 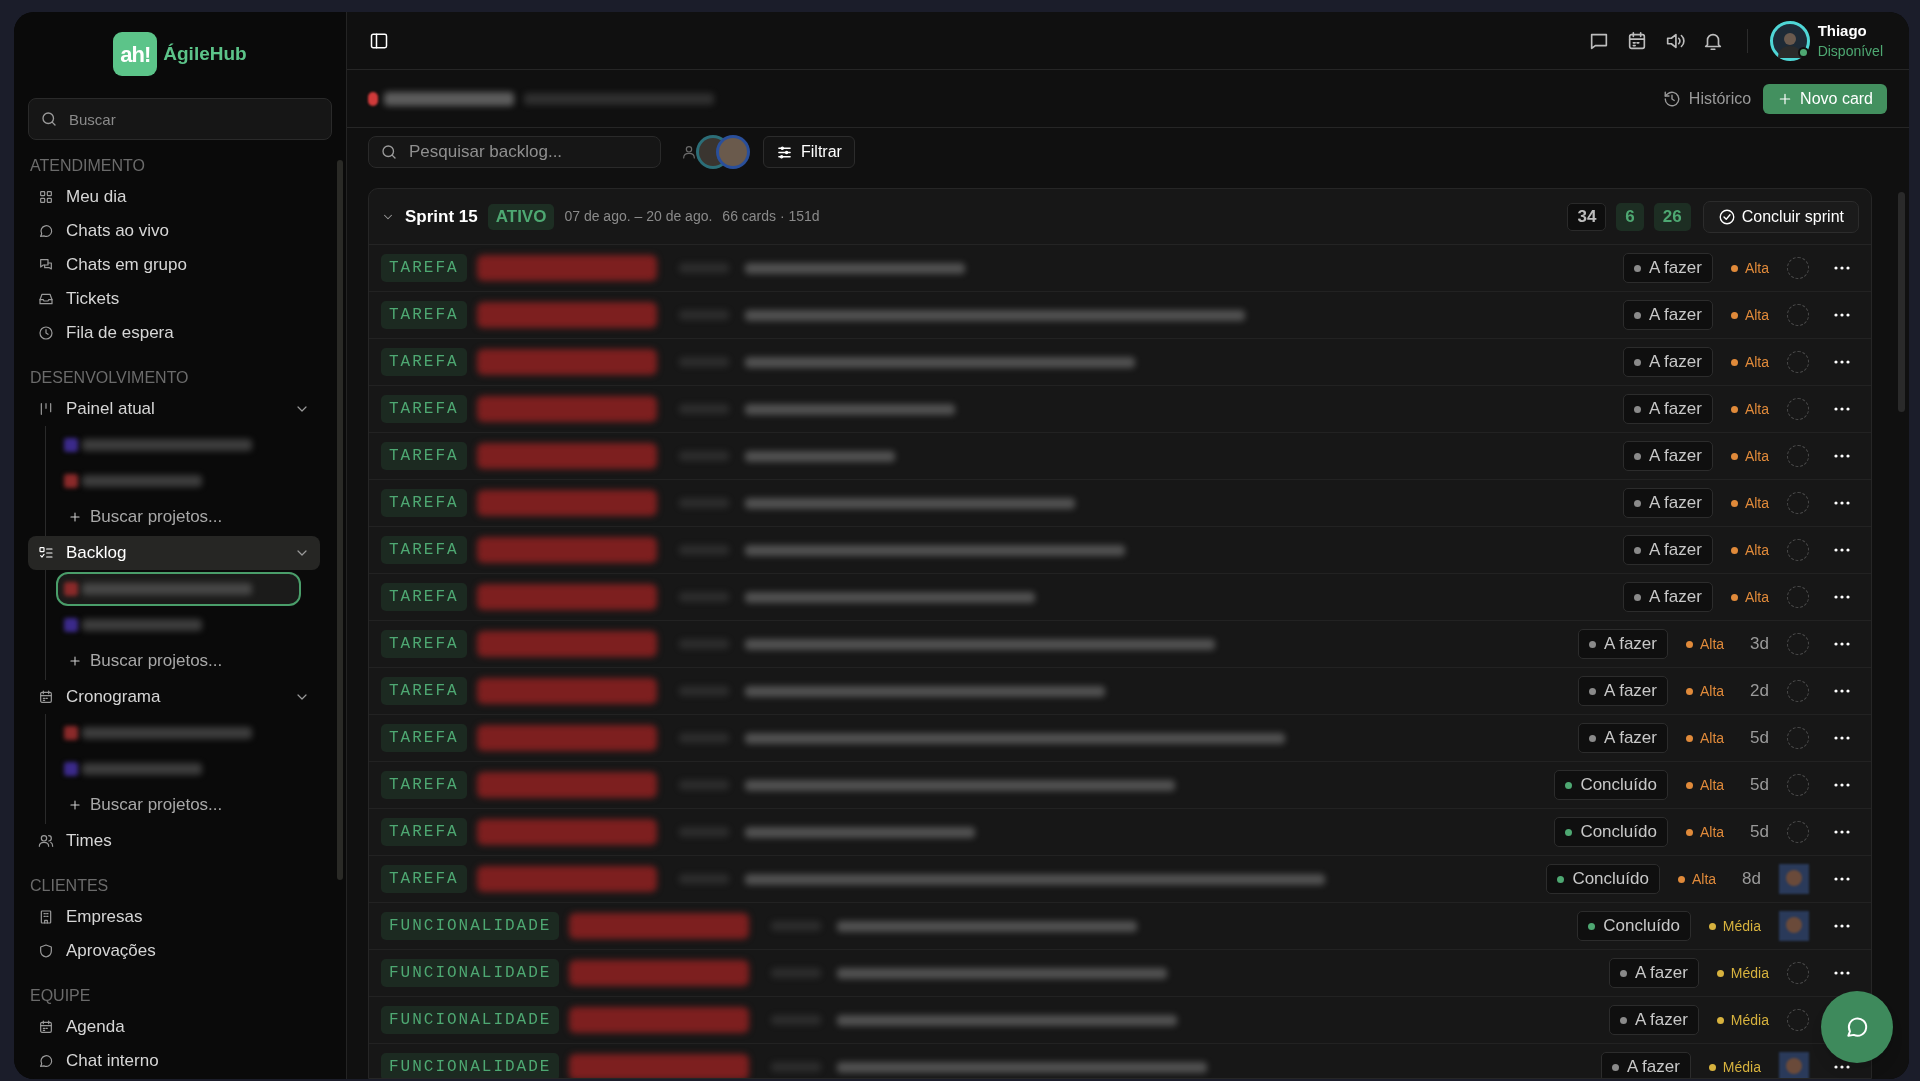 What do you see at coordinates (441, 216) in the screenshot?
I see `sprint-name: Sprint 15` at bounding box center [441, 216].